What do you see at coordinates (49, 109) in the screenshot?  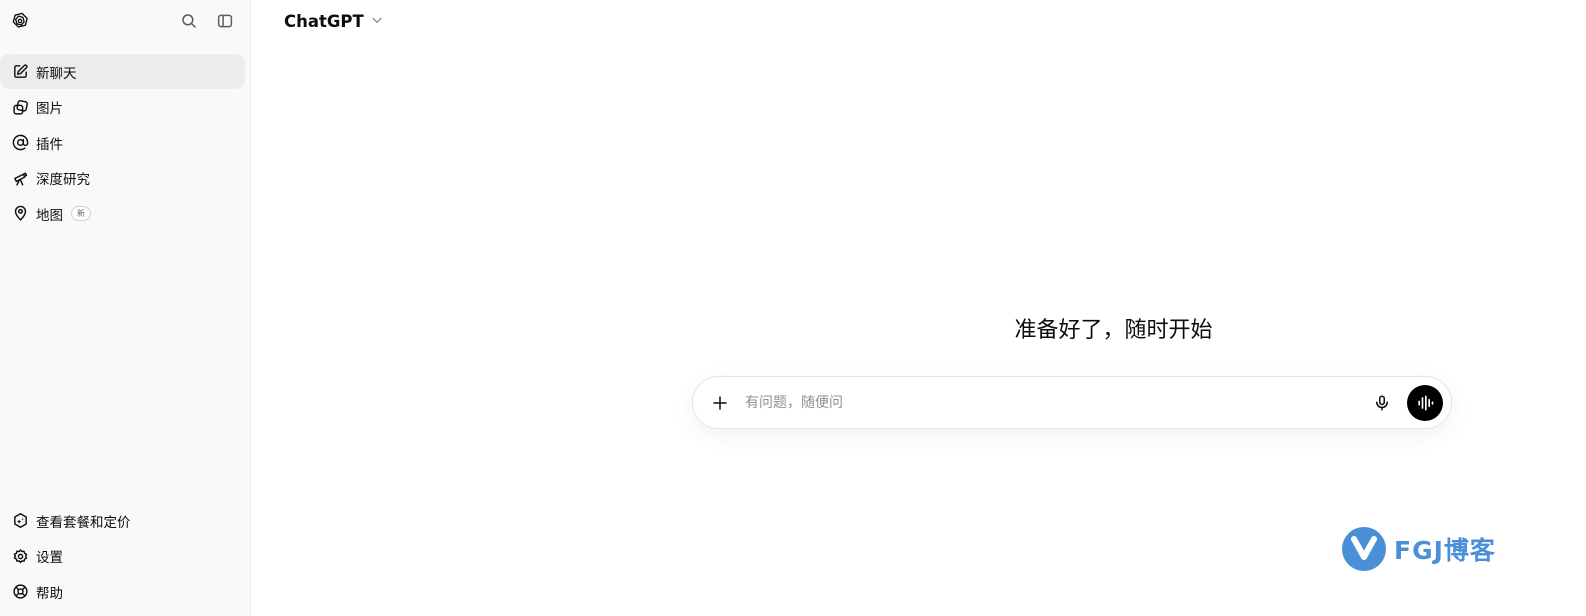 I see `sidebar-item-label: 图片` at bounding box center [49, 109].